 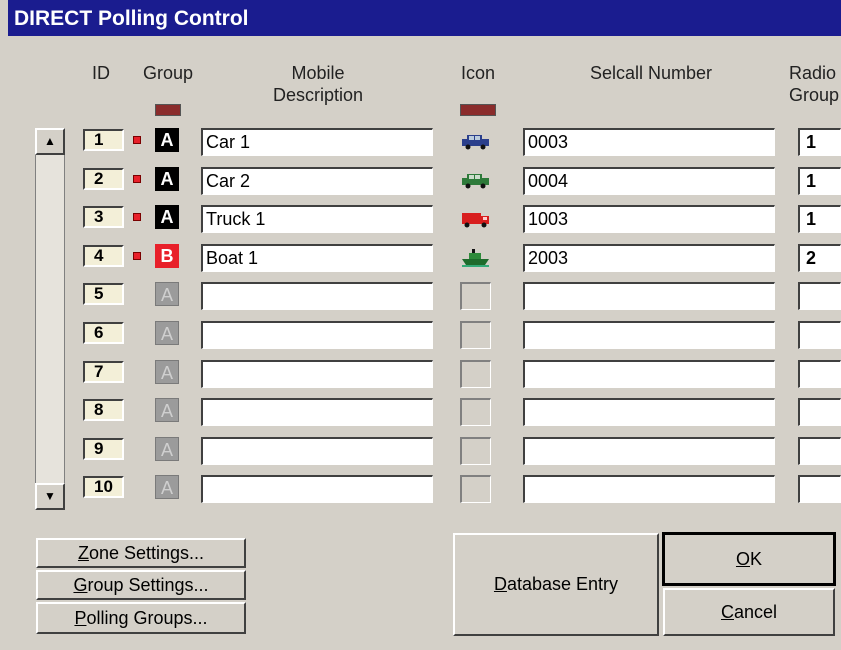 What do you see at coordinates (83, 553) in the screenshot?
I see `zone-mnemonic: Z` at bounding box center [83, 553].